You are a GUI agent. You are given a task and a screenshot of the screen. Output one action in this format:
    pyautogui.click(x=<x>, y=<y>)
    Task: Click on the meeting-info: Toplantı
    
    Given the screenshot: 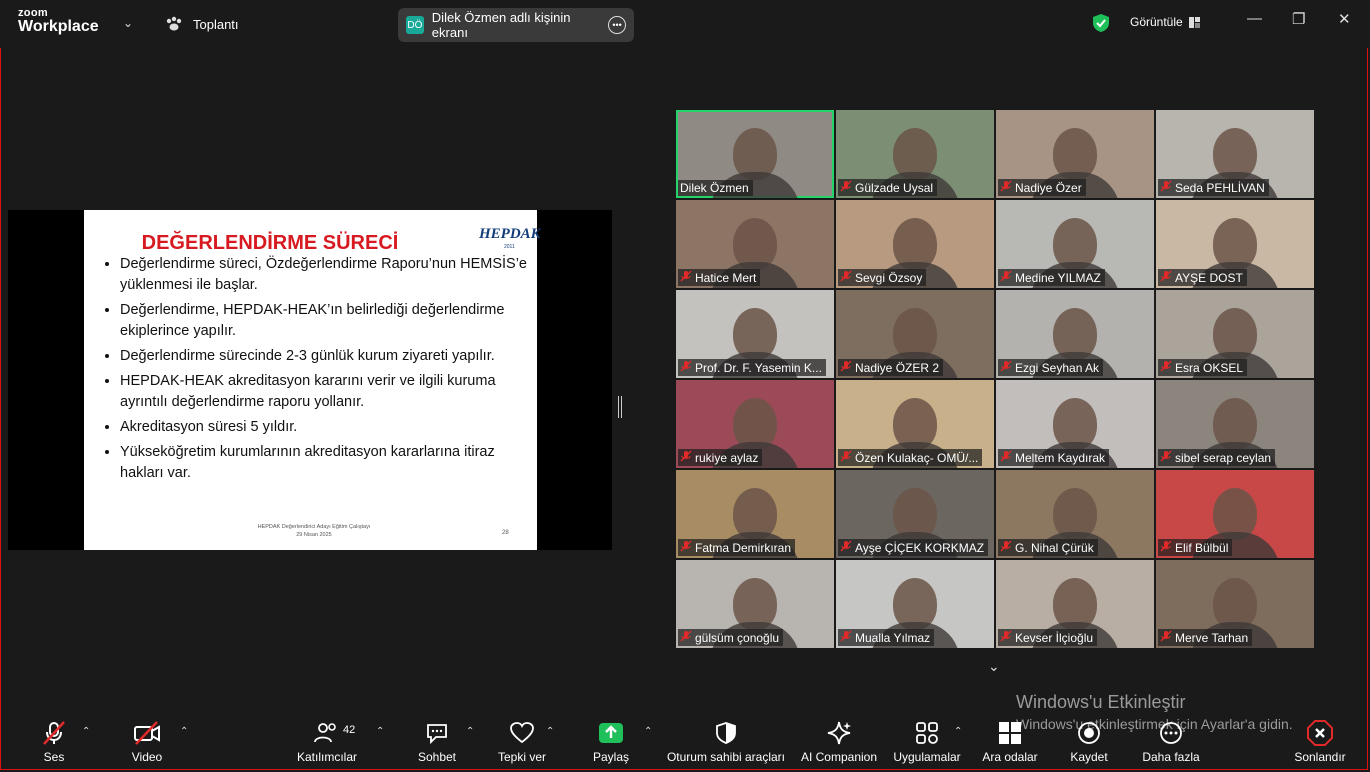 What is the action you would take?
    pyautogui.click(x=202, y=24)
    